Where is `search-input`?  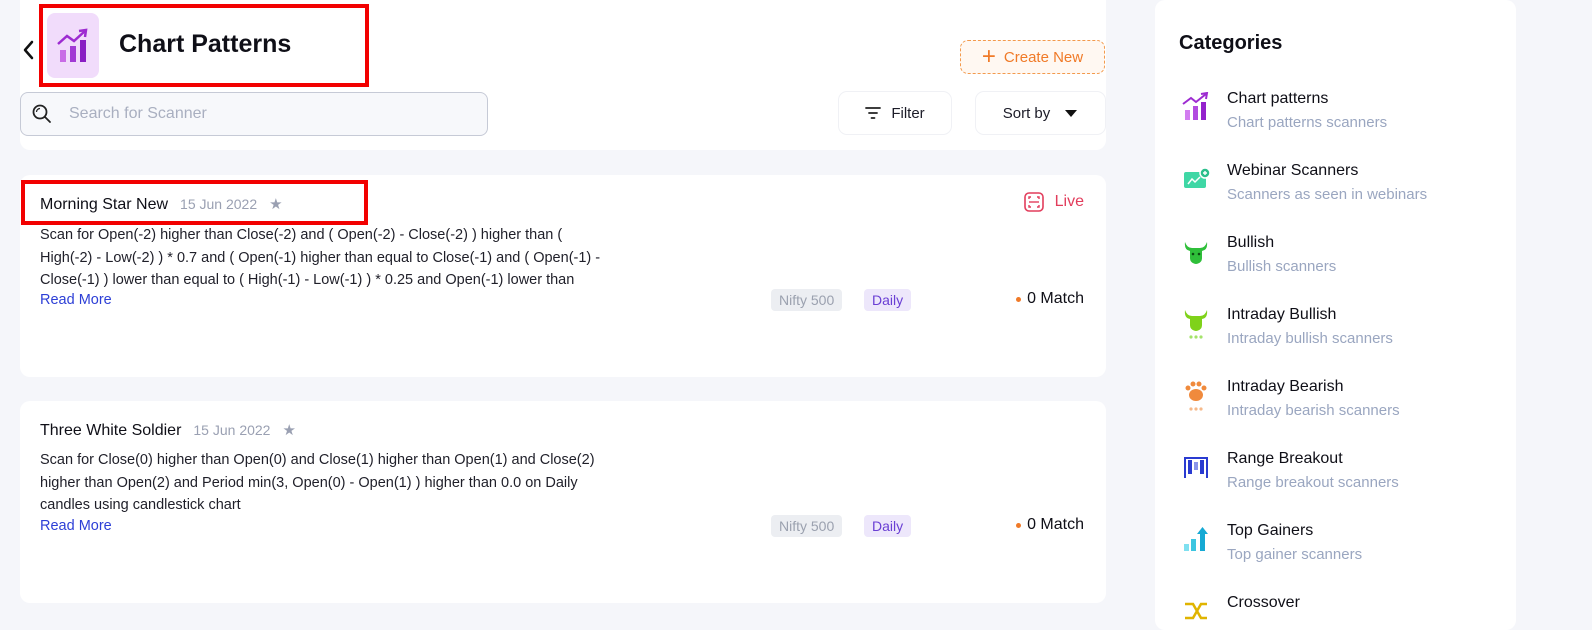 search-input is located at coordinates (269, 114).